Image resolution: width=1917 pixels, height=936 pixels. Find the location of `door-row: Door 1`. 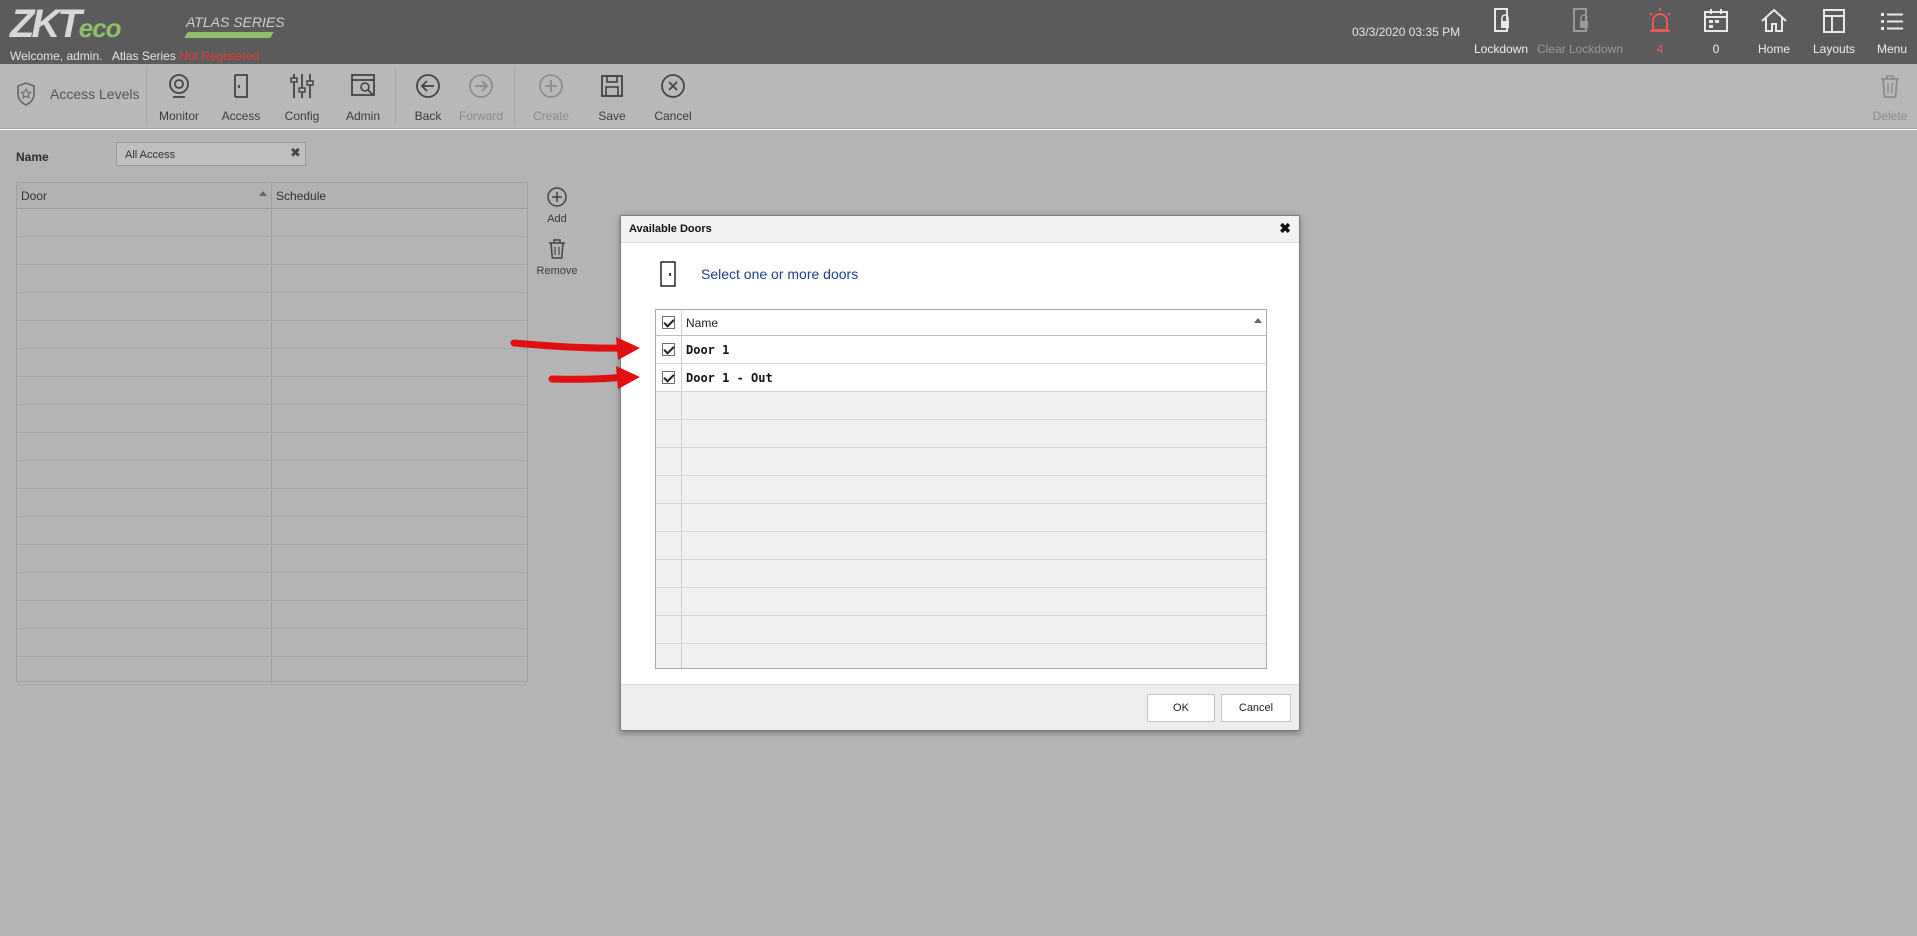

door-row: Door 1 is located at coordinates (961, 350).